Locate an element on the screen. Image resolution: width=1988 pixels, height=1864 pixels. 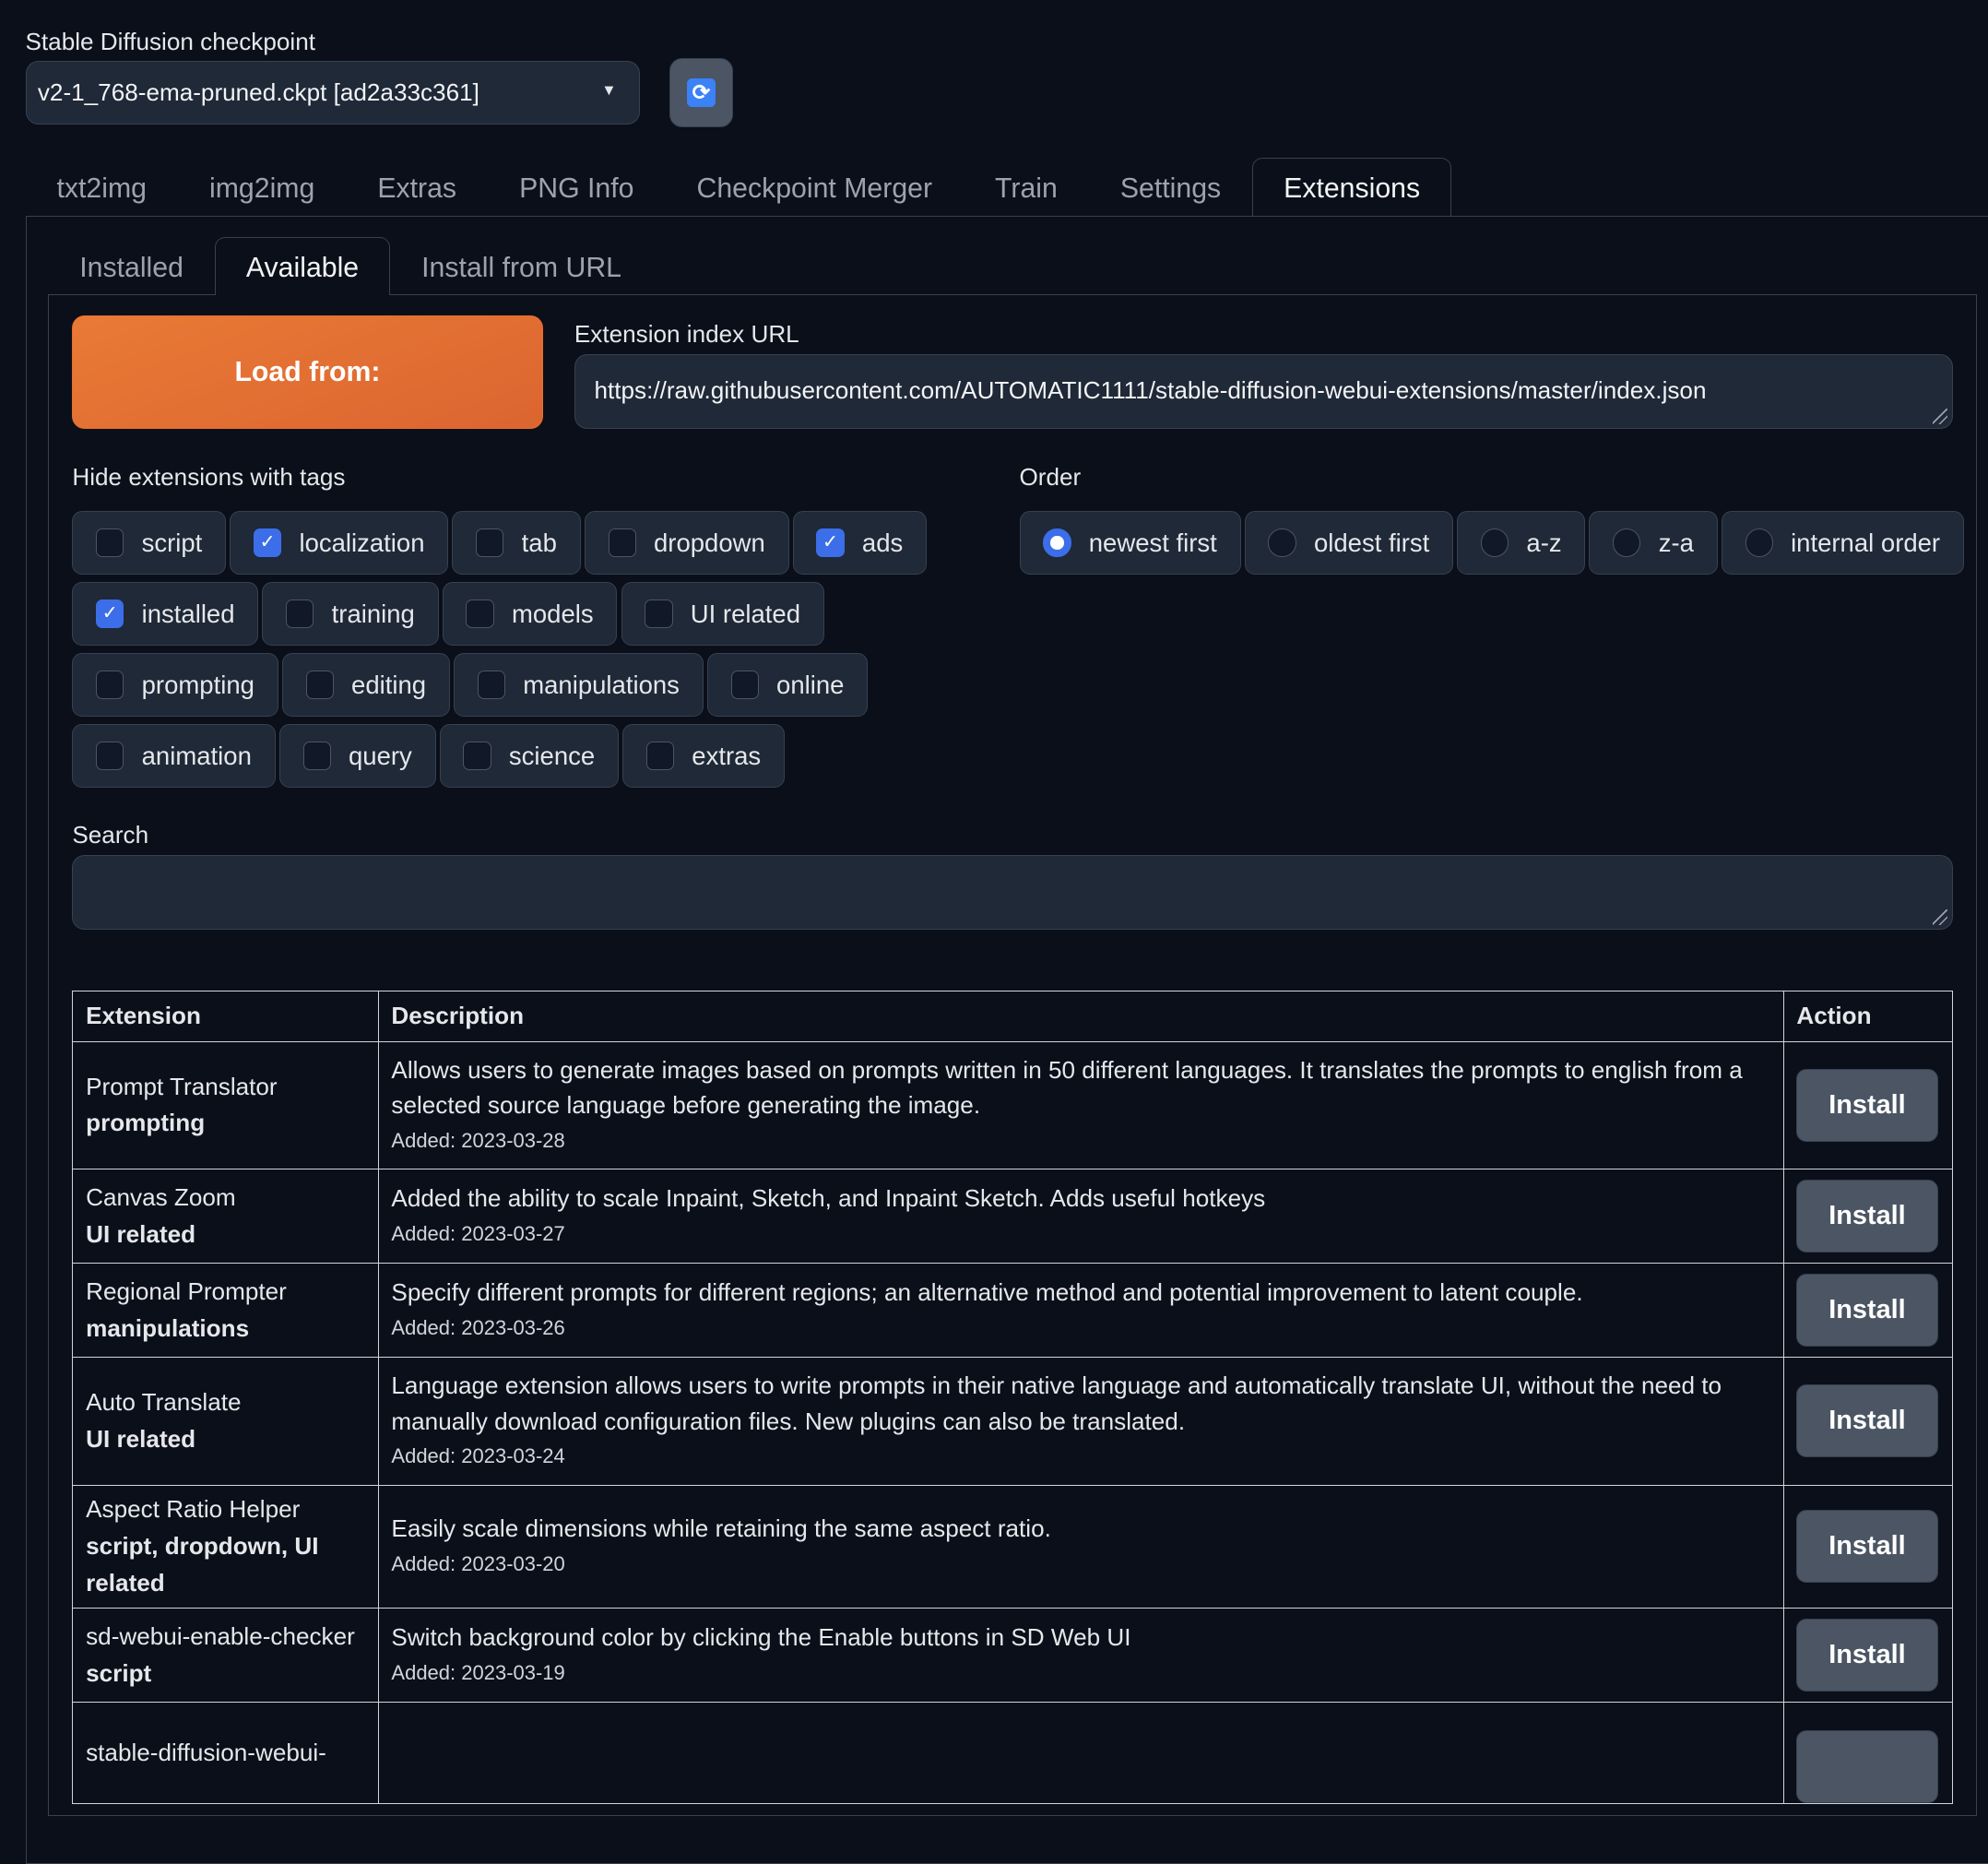
tab-settings: Settings is located at coordinates (1171, 187).